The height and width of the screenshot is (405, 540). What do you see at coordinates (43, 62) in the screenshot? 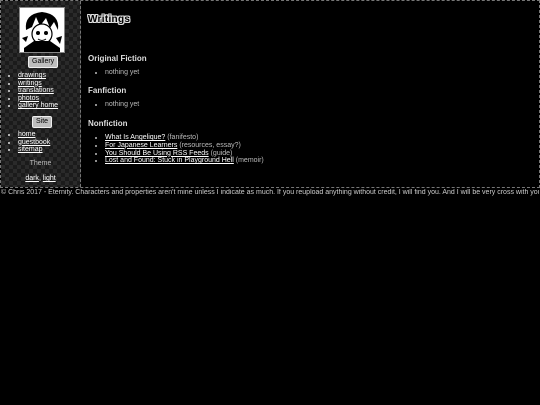
I see `gallery-button: Gallery` at bounding box center [43, 62].